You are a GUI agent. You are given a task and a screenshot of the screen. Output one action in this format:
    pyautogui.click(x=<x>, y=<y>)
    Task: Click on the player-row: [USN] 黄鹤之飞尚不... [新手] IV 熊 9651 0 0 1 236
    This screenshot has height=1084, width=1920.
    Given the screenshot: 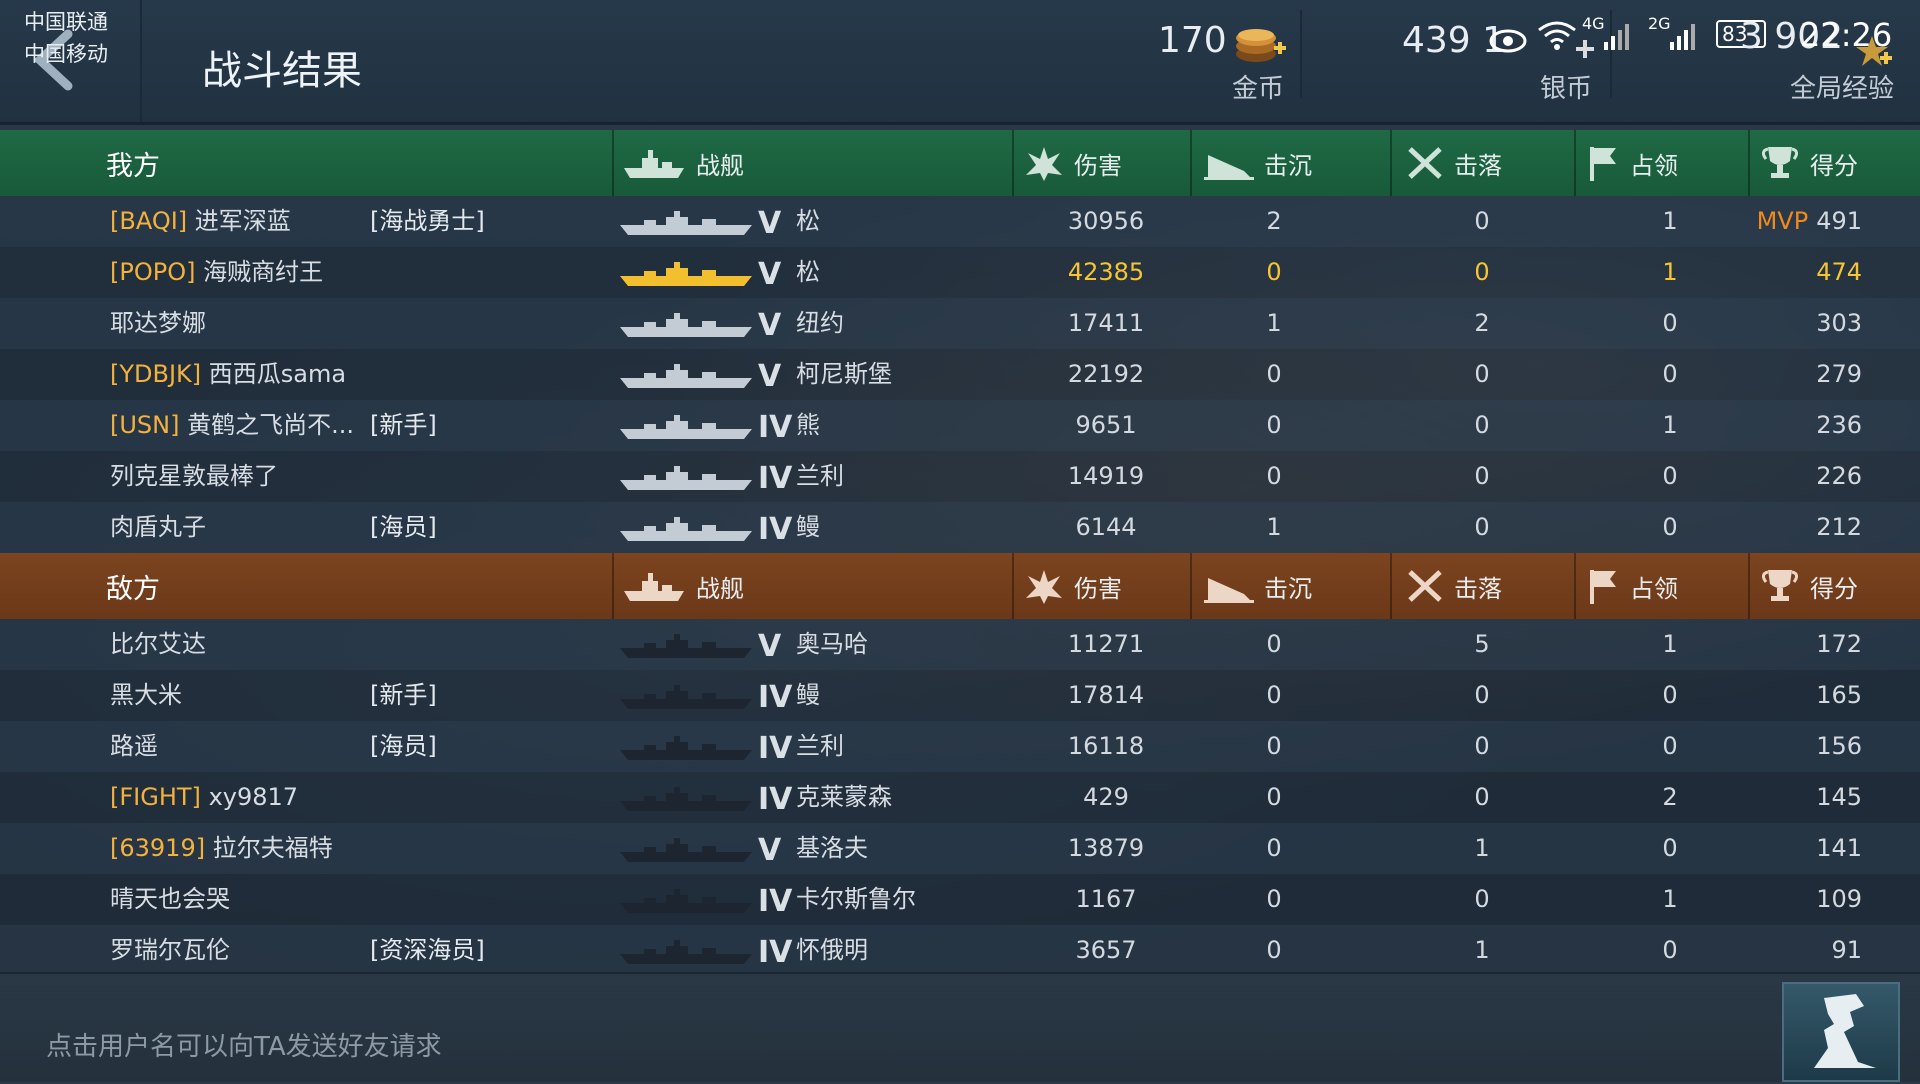 What is the action you would take?
    pyautogui.click(x=960, y=425)
    